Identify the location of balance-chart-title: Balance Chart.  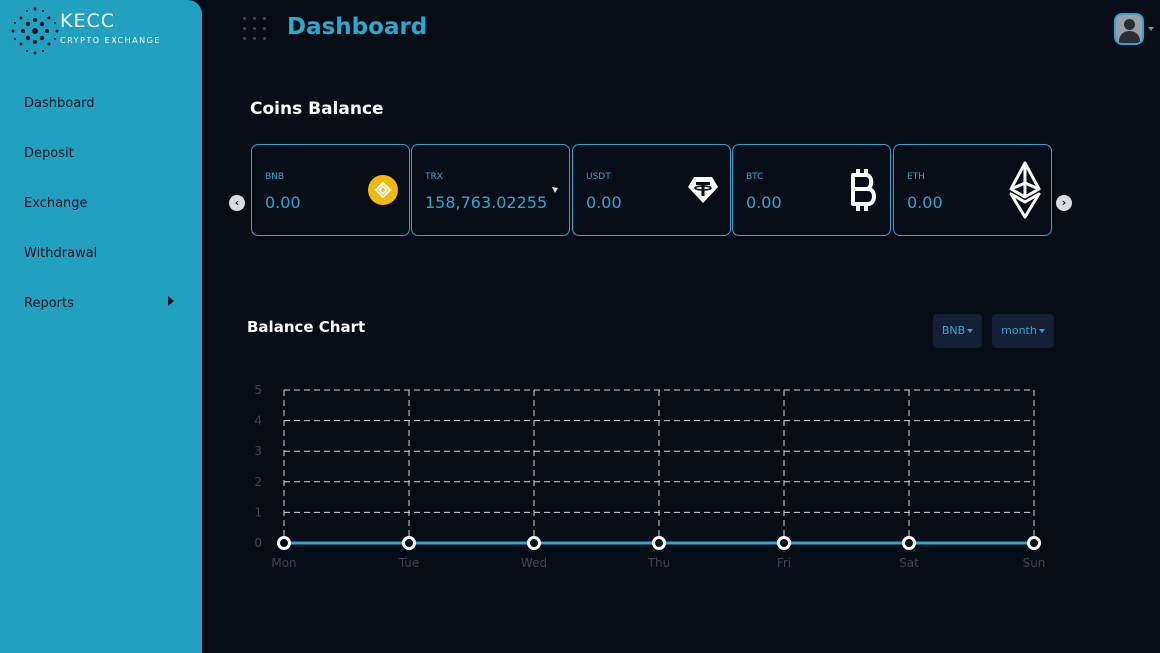
(306, 327).